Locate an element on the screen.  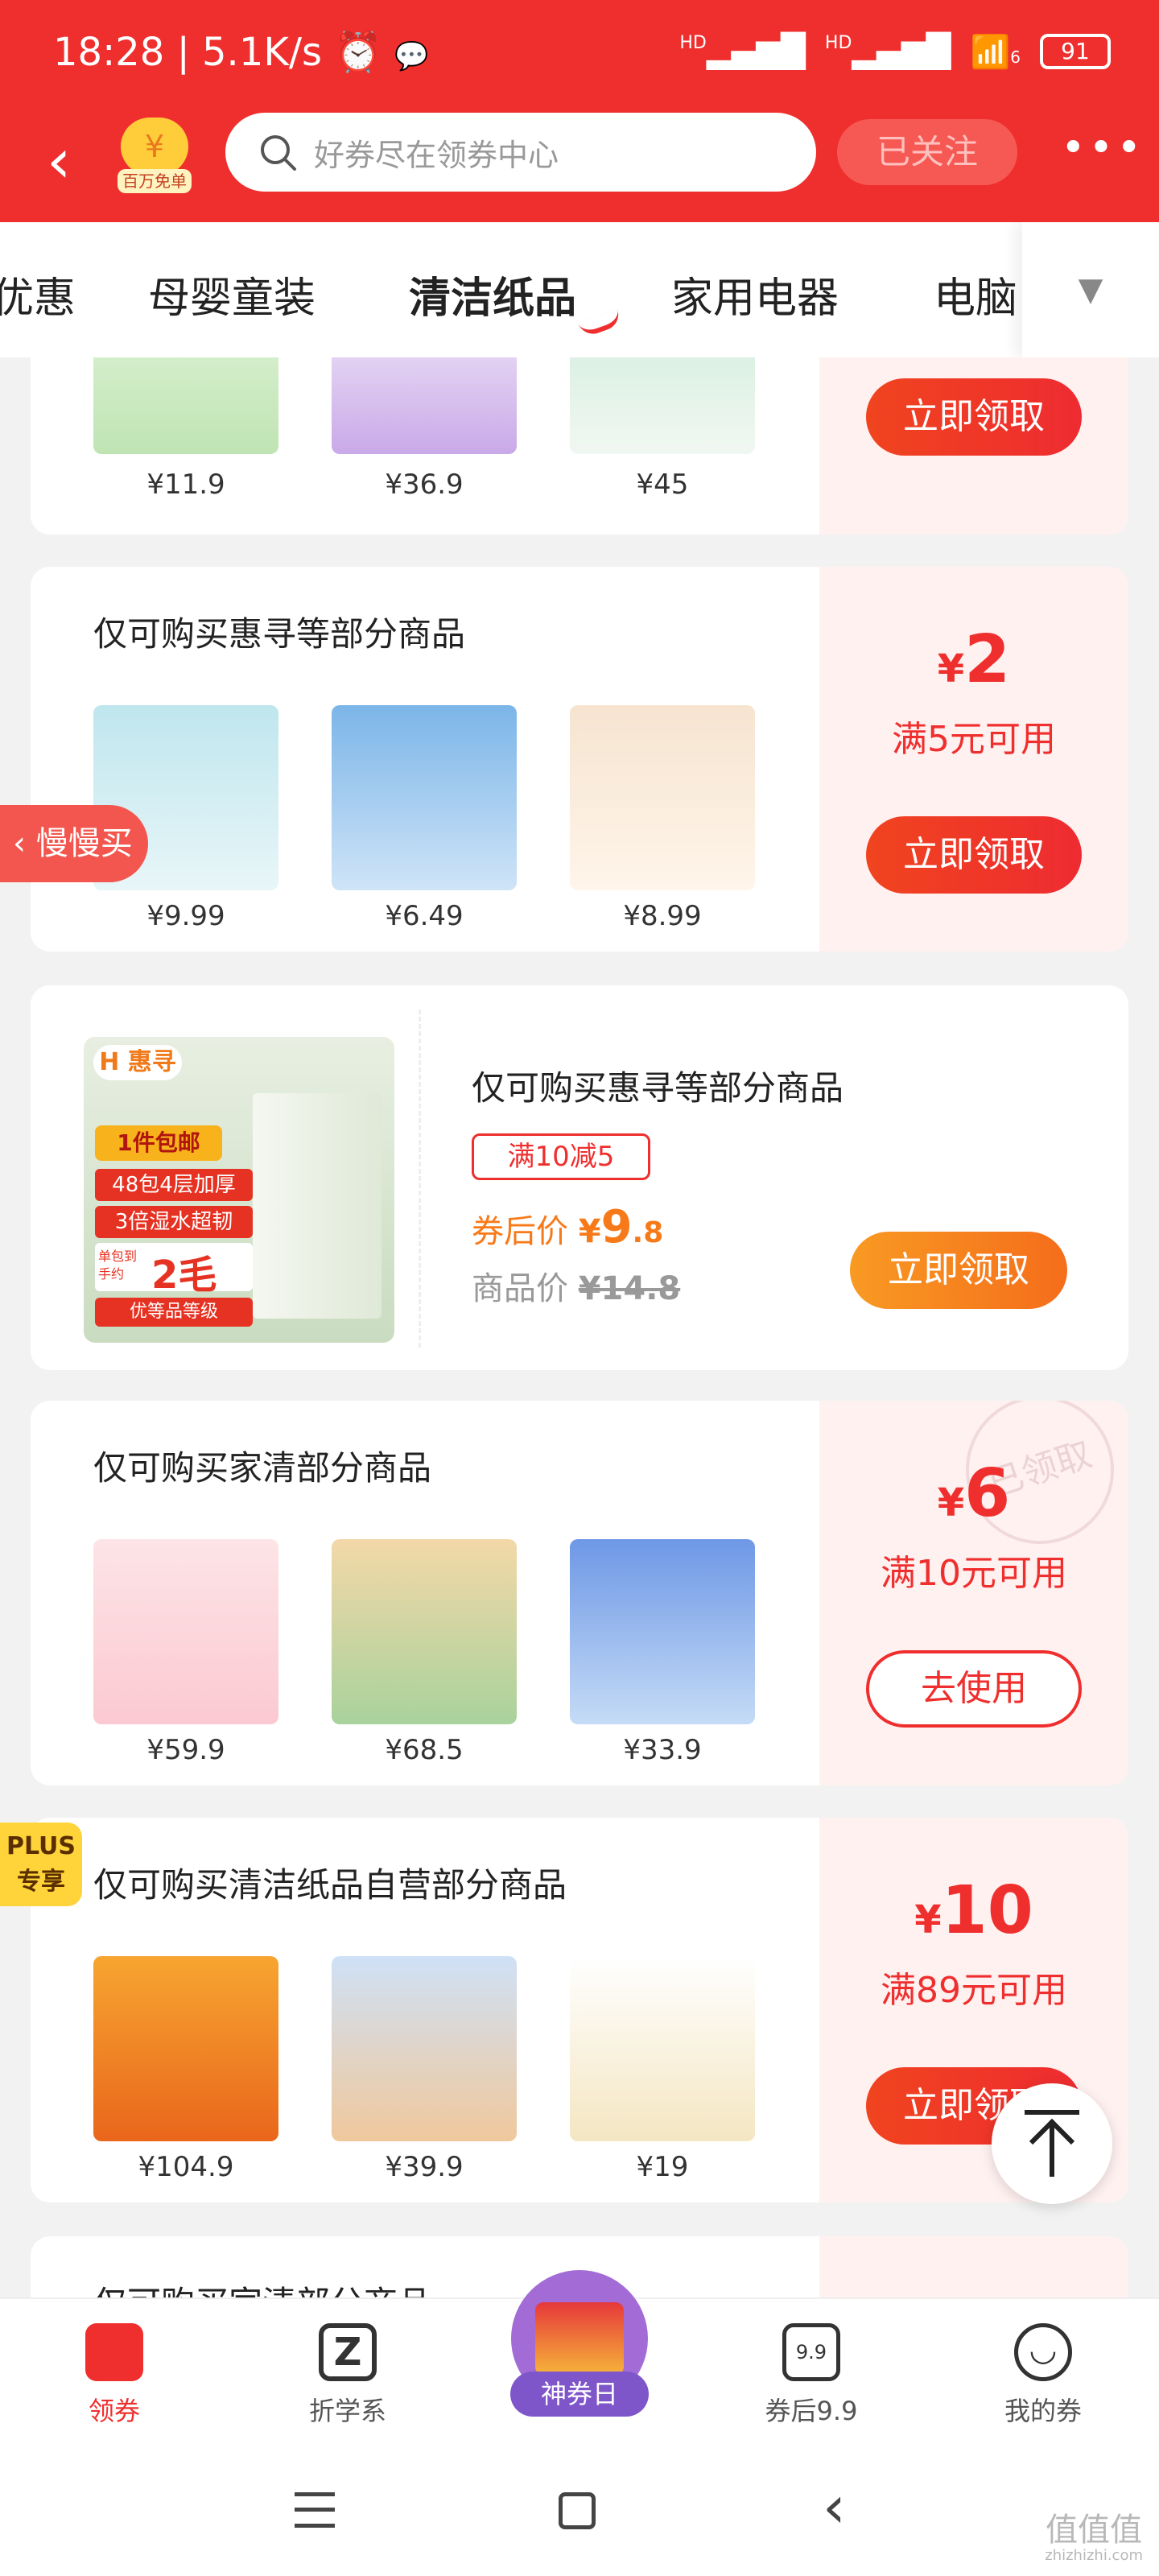
tab-cleaning-paper: 清洁纸品 is located at coordinates (492, 294).